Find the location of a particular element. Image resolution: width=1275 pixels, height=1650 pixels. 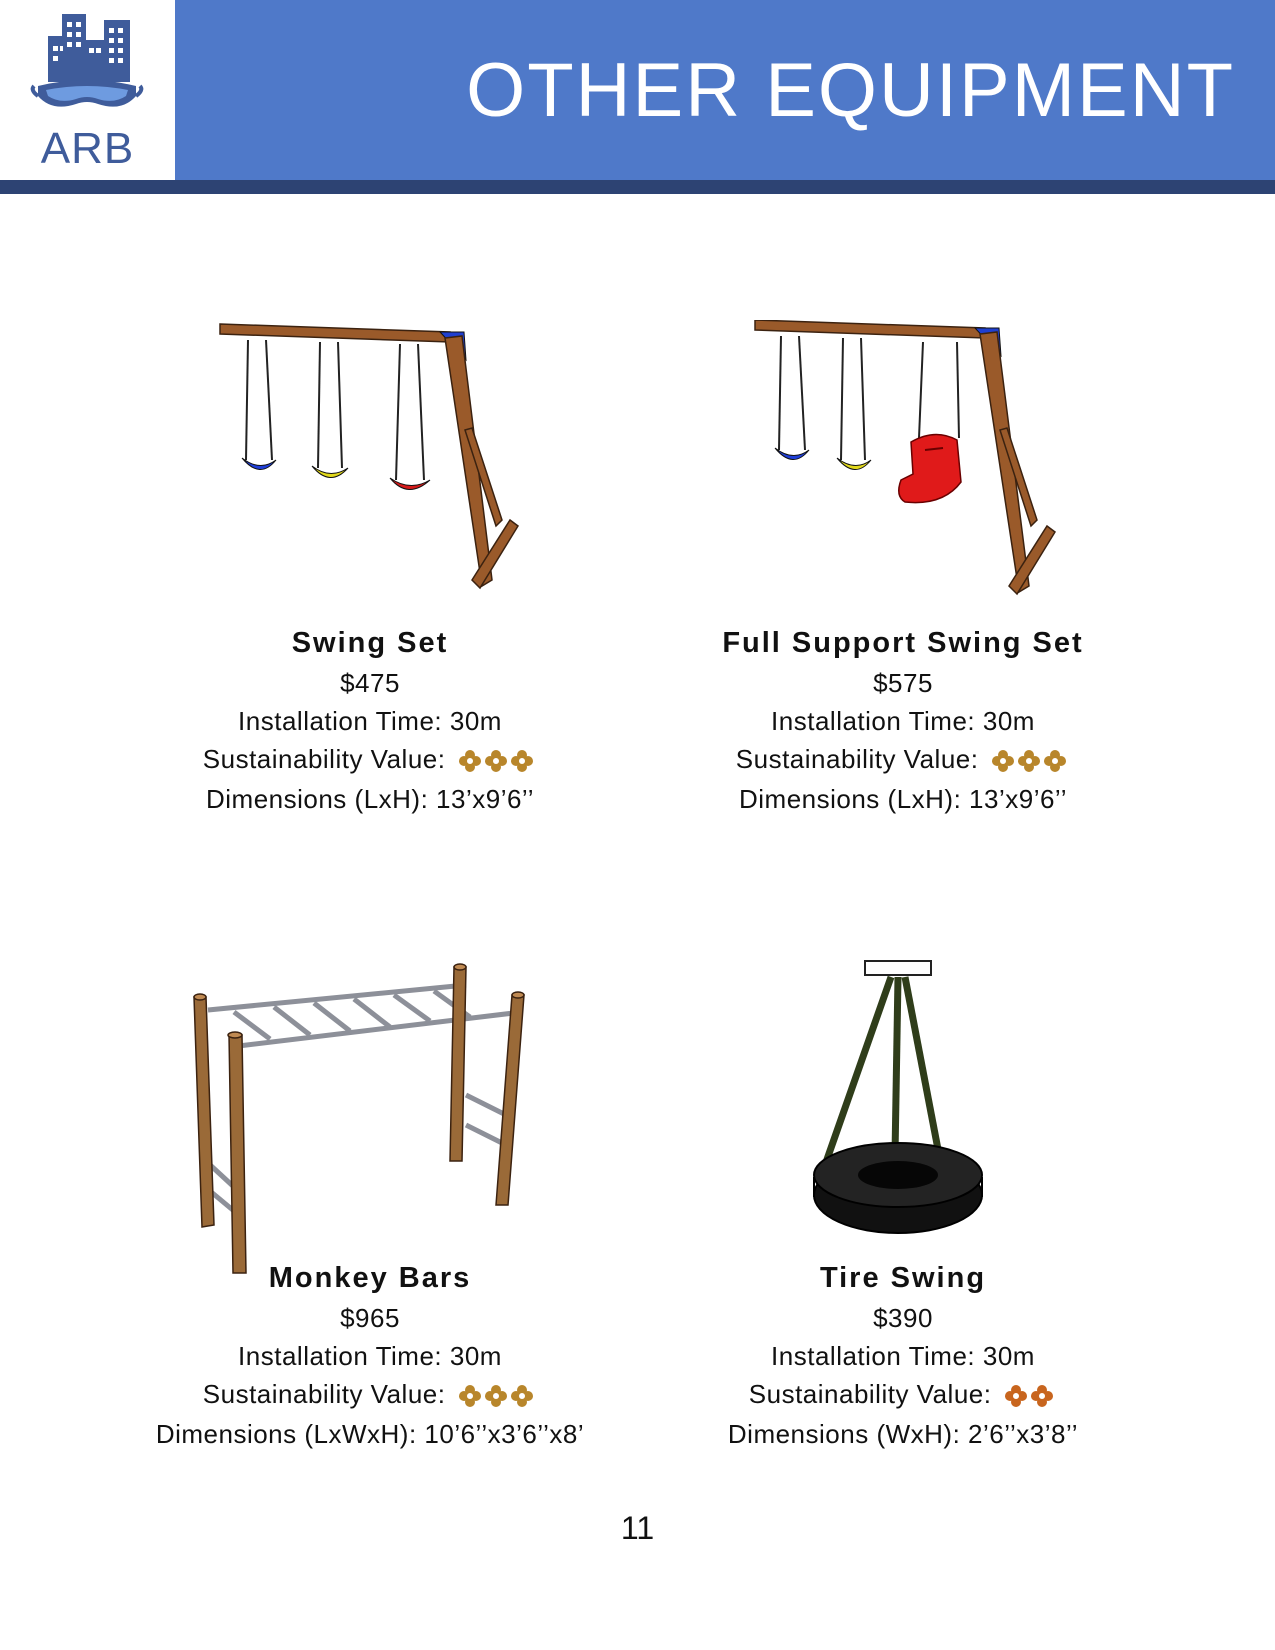

swing-set-illustration is located at coordinates (369, 456).